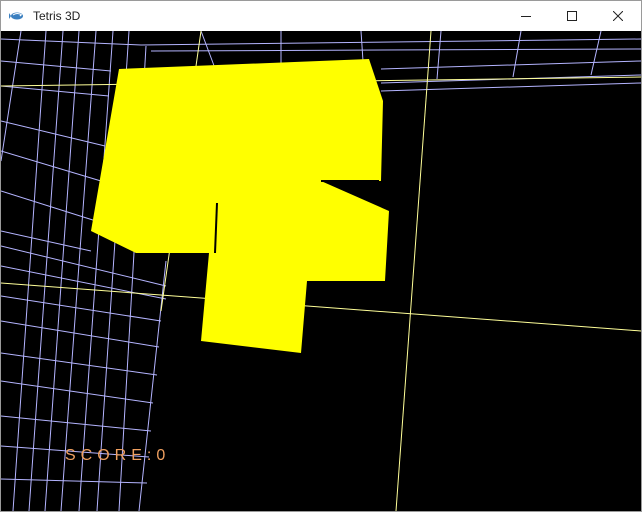 The width and height of the screenshot is (642, 512). Describe the element at coordinates (16, 16) in the screenshot. I see `fish-app-icon` at that location.